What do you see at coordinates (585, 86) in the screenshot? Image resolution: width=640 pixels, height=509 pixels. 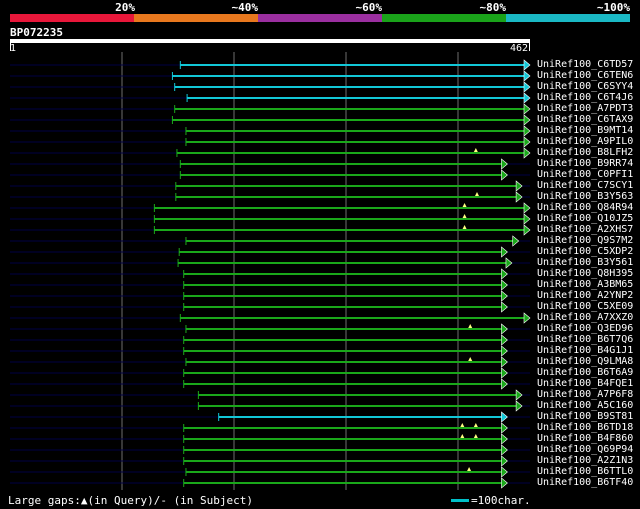 I see `hit-label: UniRef100_C6SYY4` at bounding box center [585, 86].